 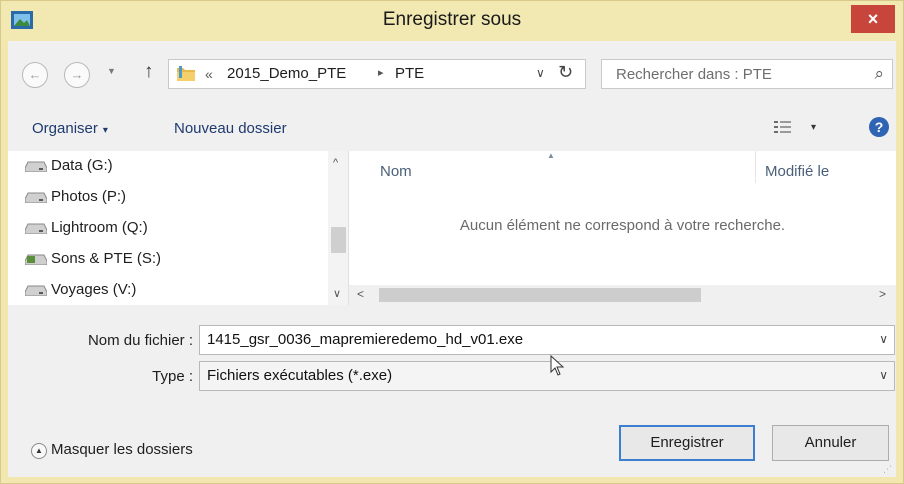 What do you see at coordinates (396, 171) in the screenshot?
I see `column-header-name: Nom` at bounding box center [396, 171].